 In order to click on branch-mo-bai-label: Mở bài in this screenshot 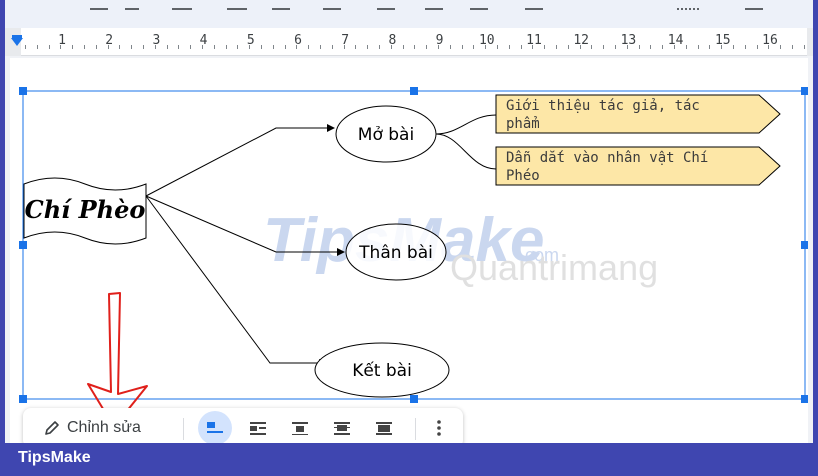, I will do `click(386, 135)`.